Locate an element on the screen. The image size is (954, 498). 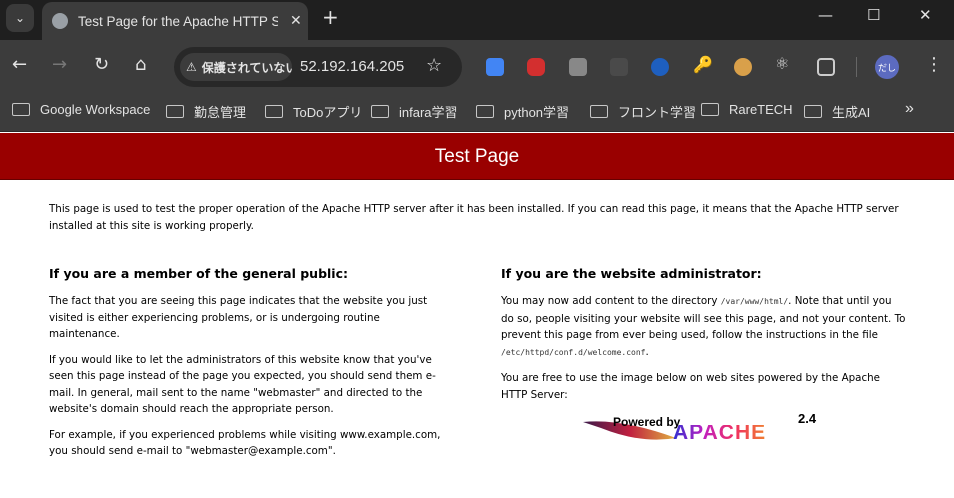
bookmark-folder: RareTECH is located at coordinates (747, 109).